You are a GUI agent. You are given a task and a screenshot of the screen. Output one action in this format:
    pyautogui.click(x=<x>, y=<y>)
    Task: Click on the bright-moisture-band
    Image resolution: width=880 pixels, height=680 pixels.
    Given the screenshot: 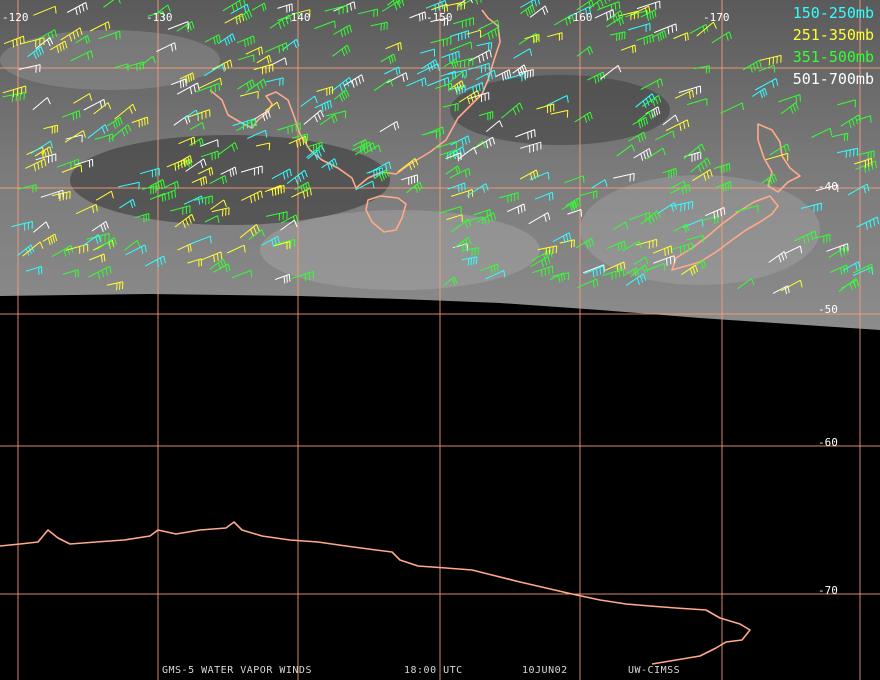 What is the action you would take?
    pyautogui.click(x=700, y=230)
    